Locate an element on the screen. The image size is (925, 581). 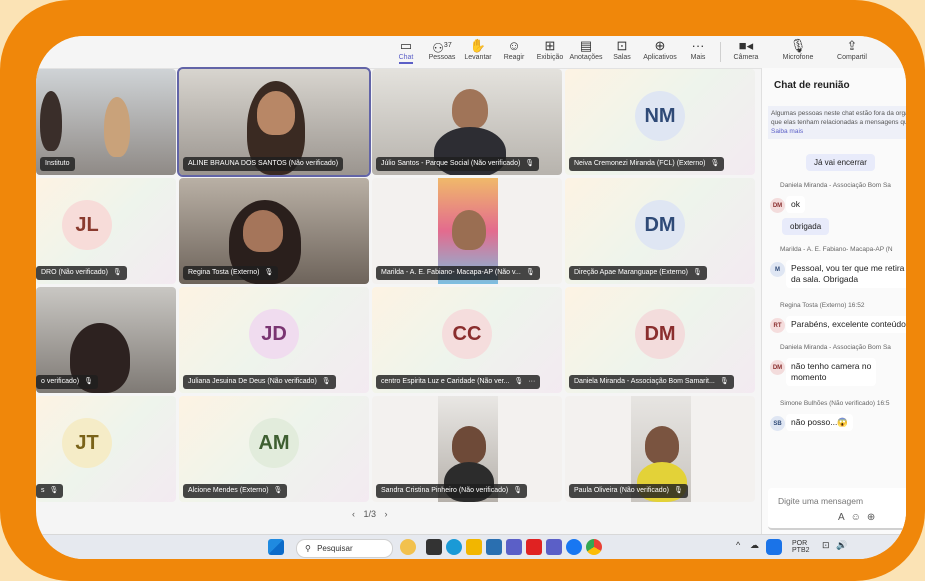
video-tile: AM Alcione Mendes (Externo) 🎙 is located at coordinates (274, 449).